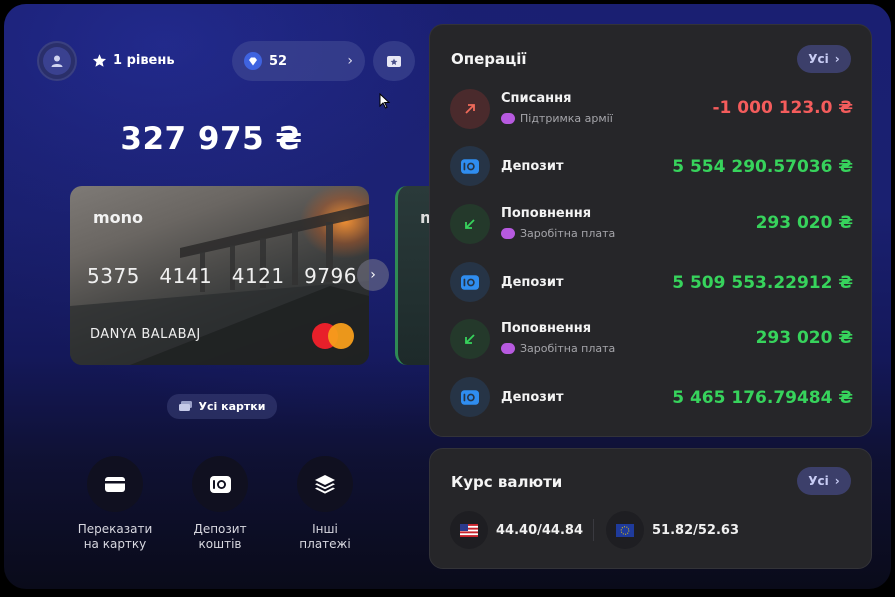 The height and width of the screenshot is (597, 895). Describe the element at coordinates (536, 98) in the screenshot. I see `operation-title: Списання` at that location.